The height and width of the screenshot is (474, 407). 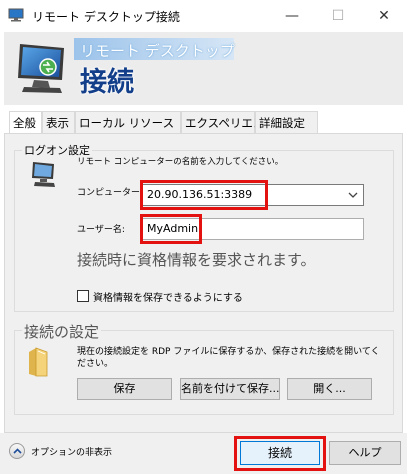 I want to click on user-label: ユーザー名:, so click(x=101, y=230).